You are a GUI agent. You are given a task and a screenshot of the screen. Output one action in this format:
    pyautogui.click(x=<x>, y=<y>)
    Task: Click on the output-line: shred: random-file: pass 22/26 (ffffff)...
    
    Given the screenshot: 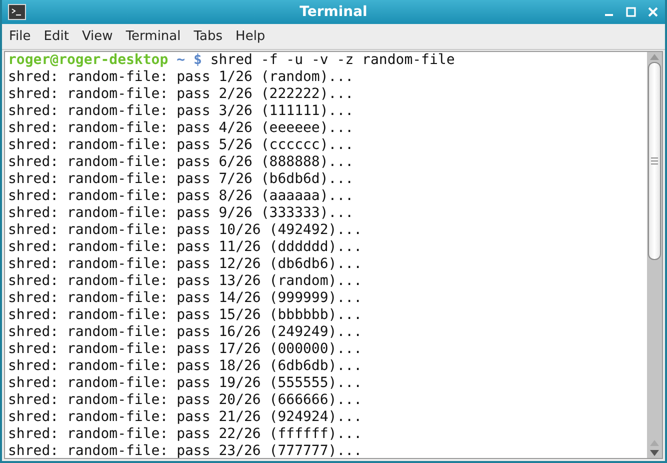 What is the action you would take?
    pyautogui.click(x=186, y=434)
    